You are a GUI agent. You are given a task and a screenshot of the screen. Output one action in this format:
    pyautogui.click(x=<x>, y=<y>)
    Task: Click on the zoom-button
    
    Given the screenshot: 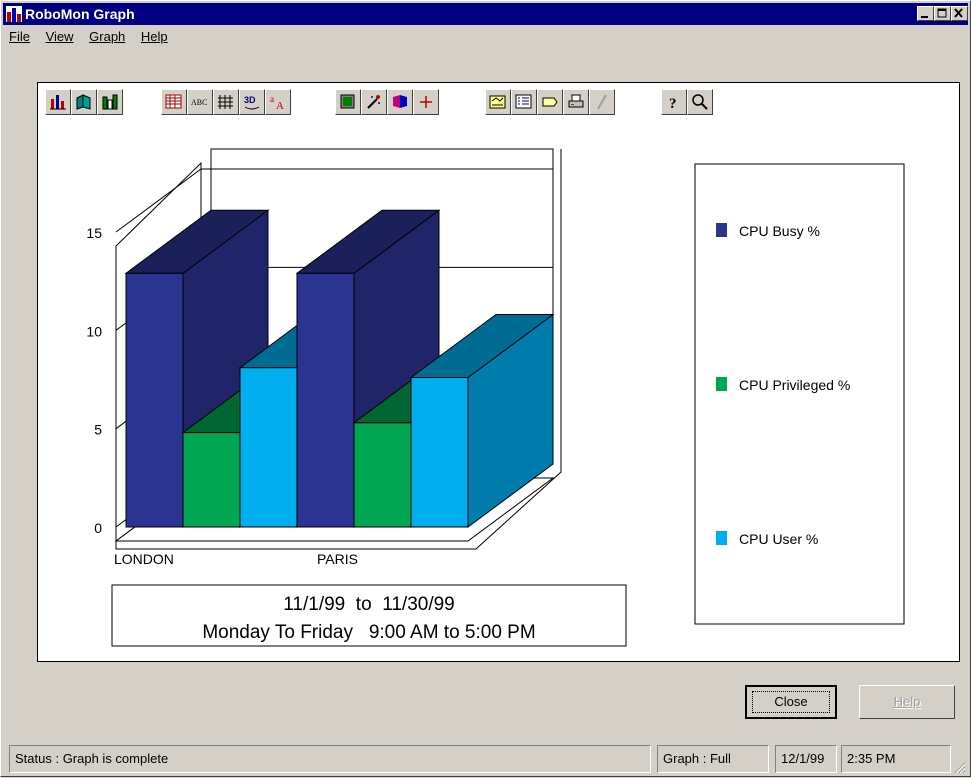 What is the action you would take?
    pyautogui.click(x=700, y=102)
    